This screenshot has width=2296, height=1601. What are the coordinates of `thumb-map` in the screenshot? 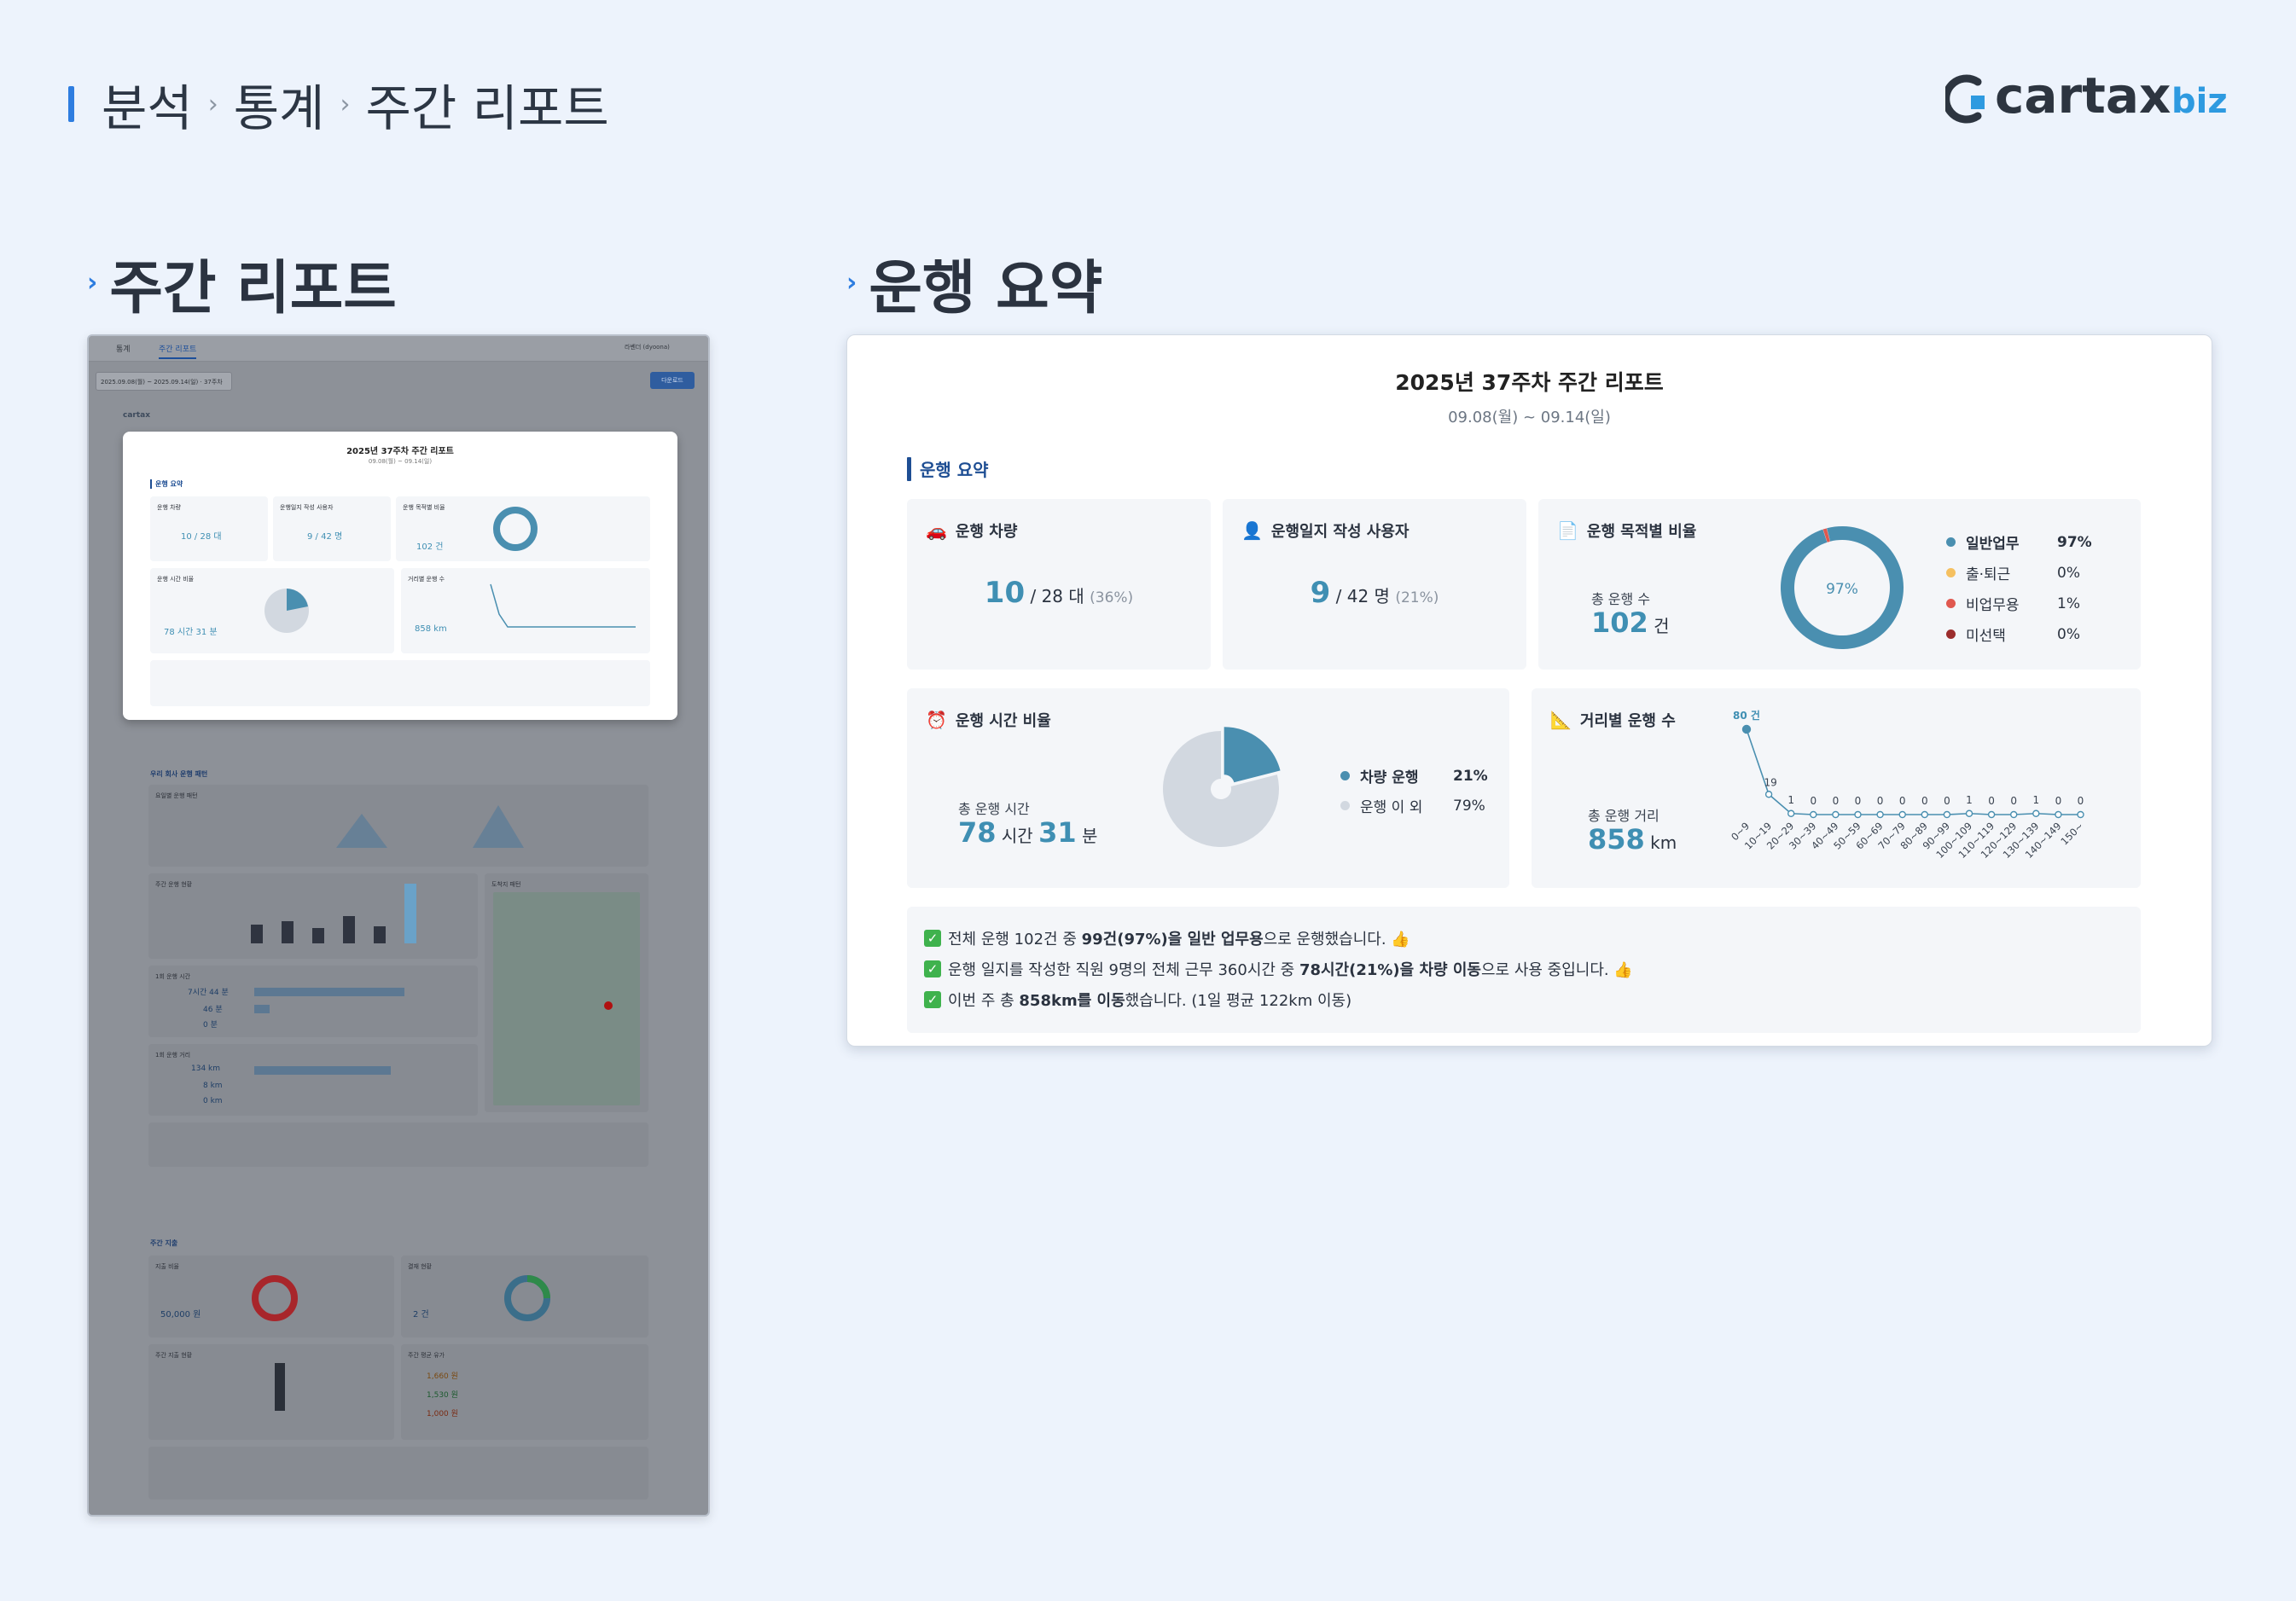 It's located at (566, 998).